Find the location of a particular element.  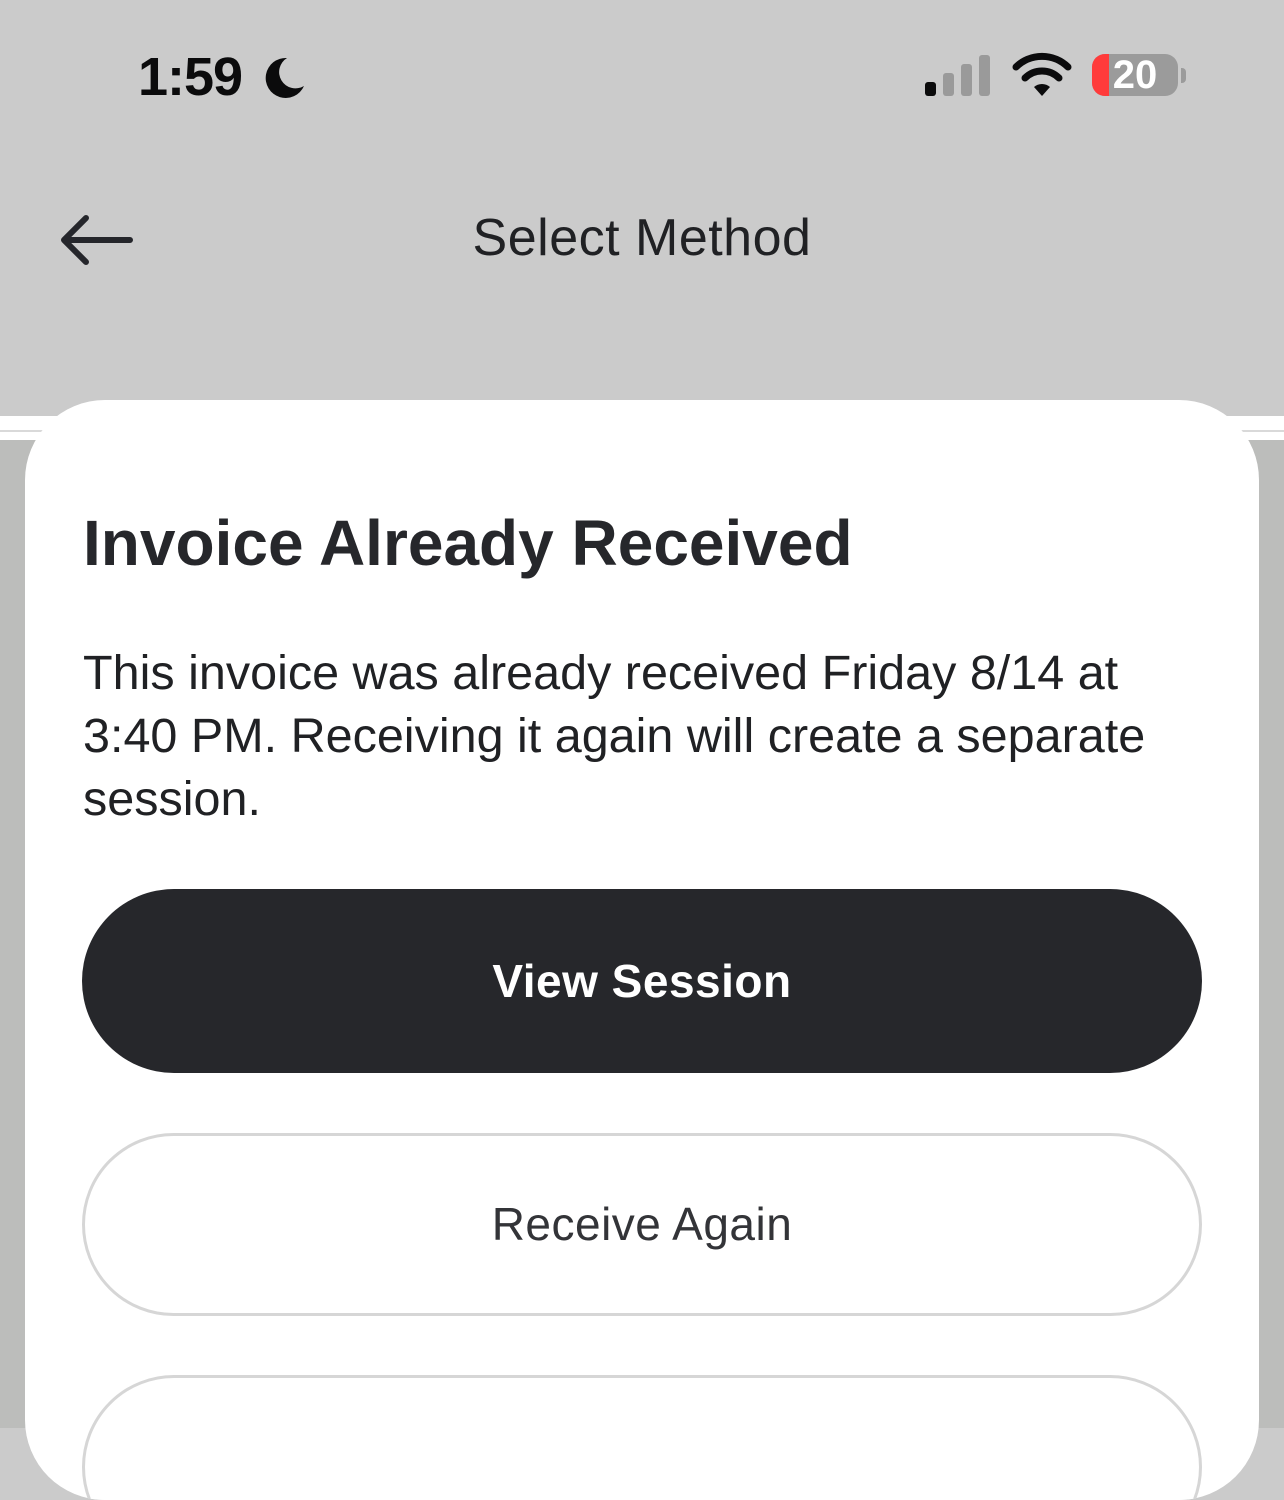

status-bar: 1:59 20 is located at coordinates (642, 75).